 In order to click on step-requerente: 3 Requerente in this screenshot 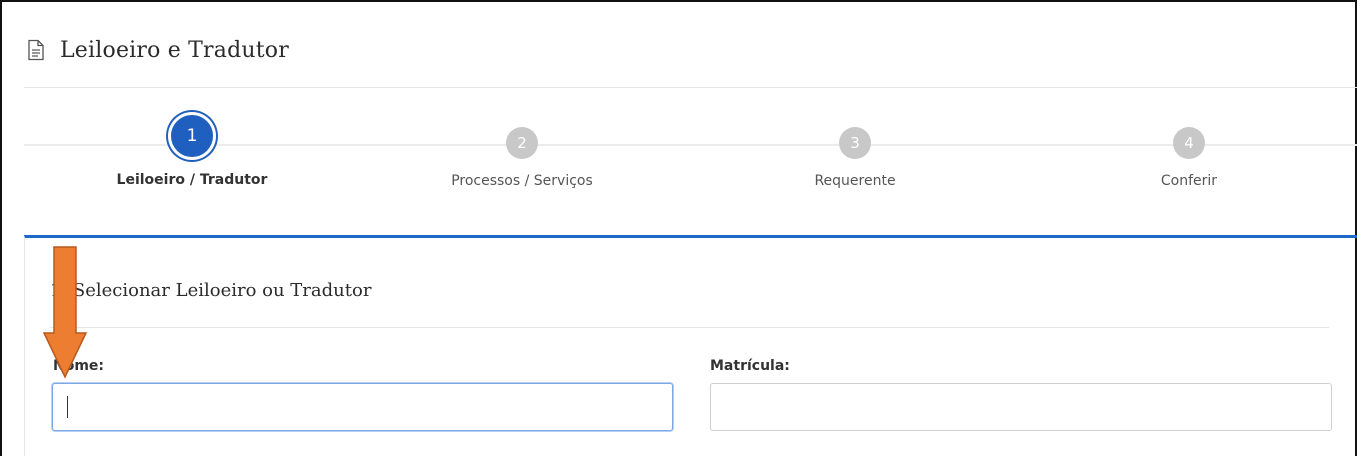, I will do `click(855, 150)`.